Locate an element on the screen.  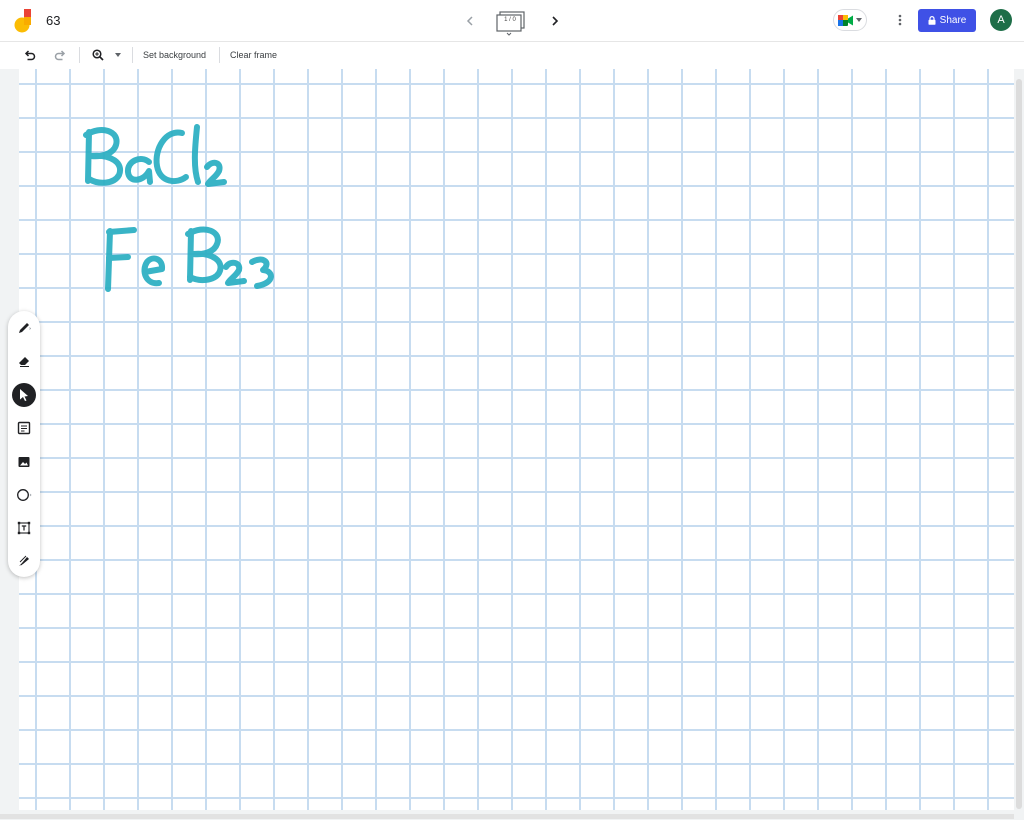
zoom-in-icon is located at coordinates (98, 55).